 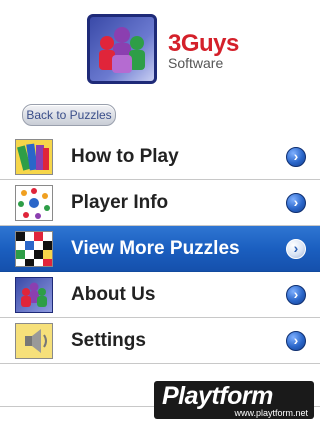 What do you see at coordinates (34, 295) in the screenshot?
I see `three-people-icon` at bounding box center [34, 295].